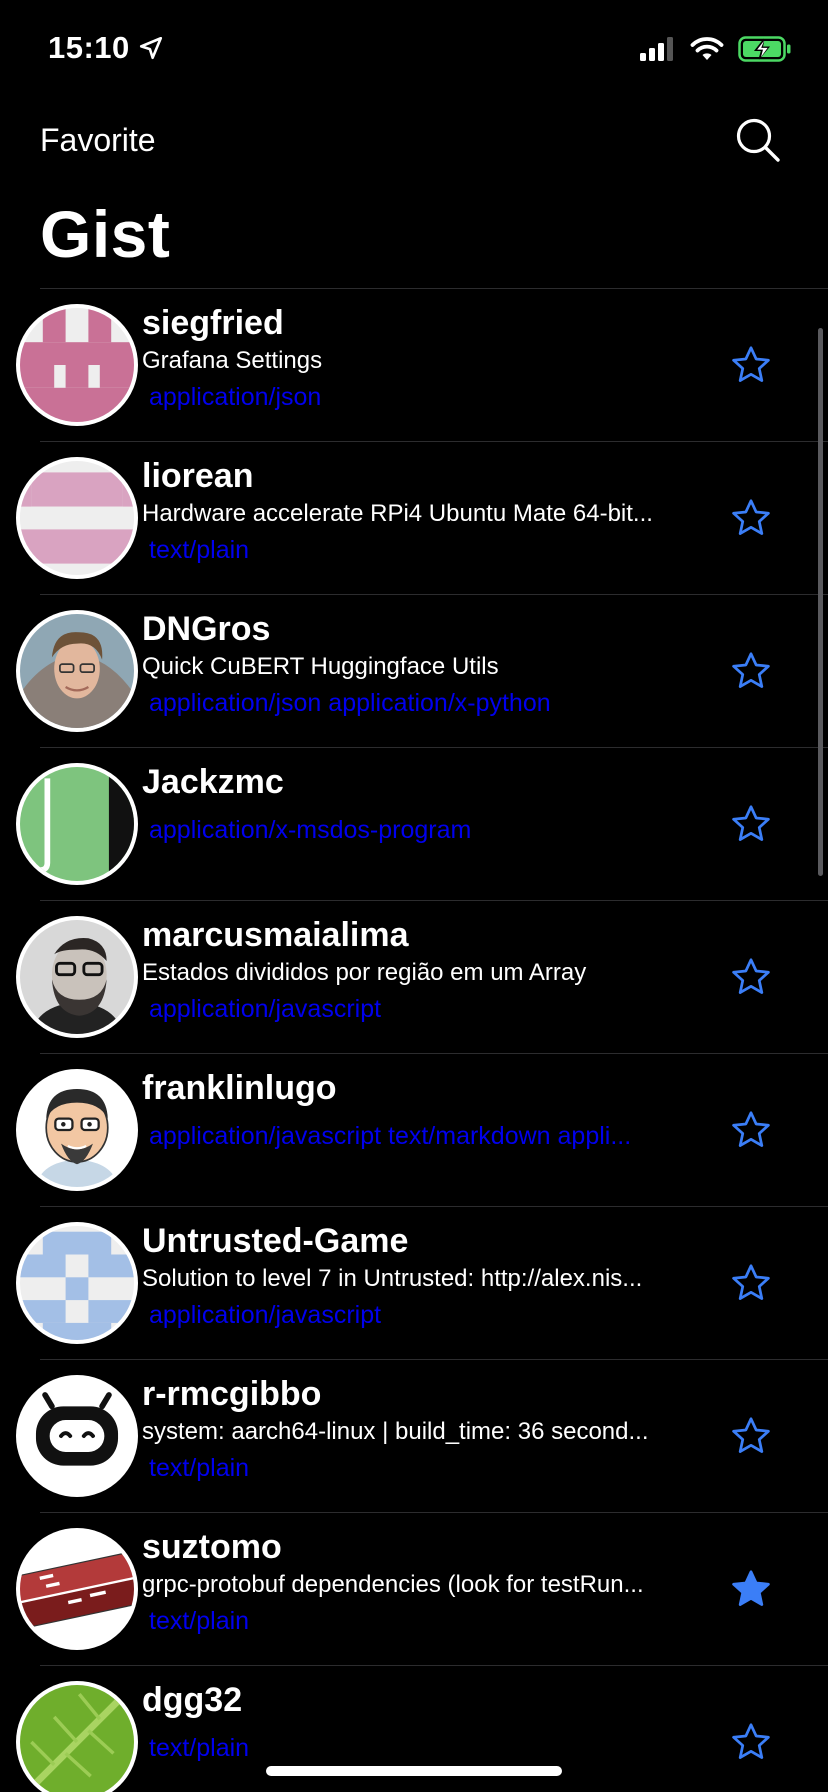  Describe the element at coordinates (235, 397) in the screenshot. I see `gist-file-types: application/json` at that location.